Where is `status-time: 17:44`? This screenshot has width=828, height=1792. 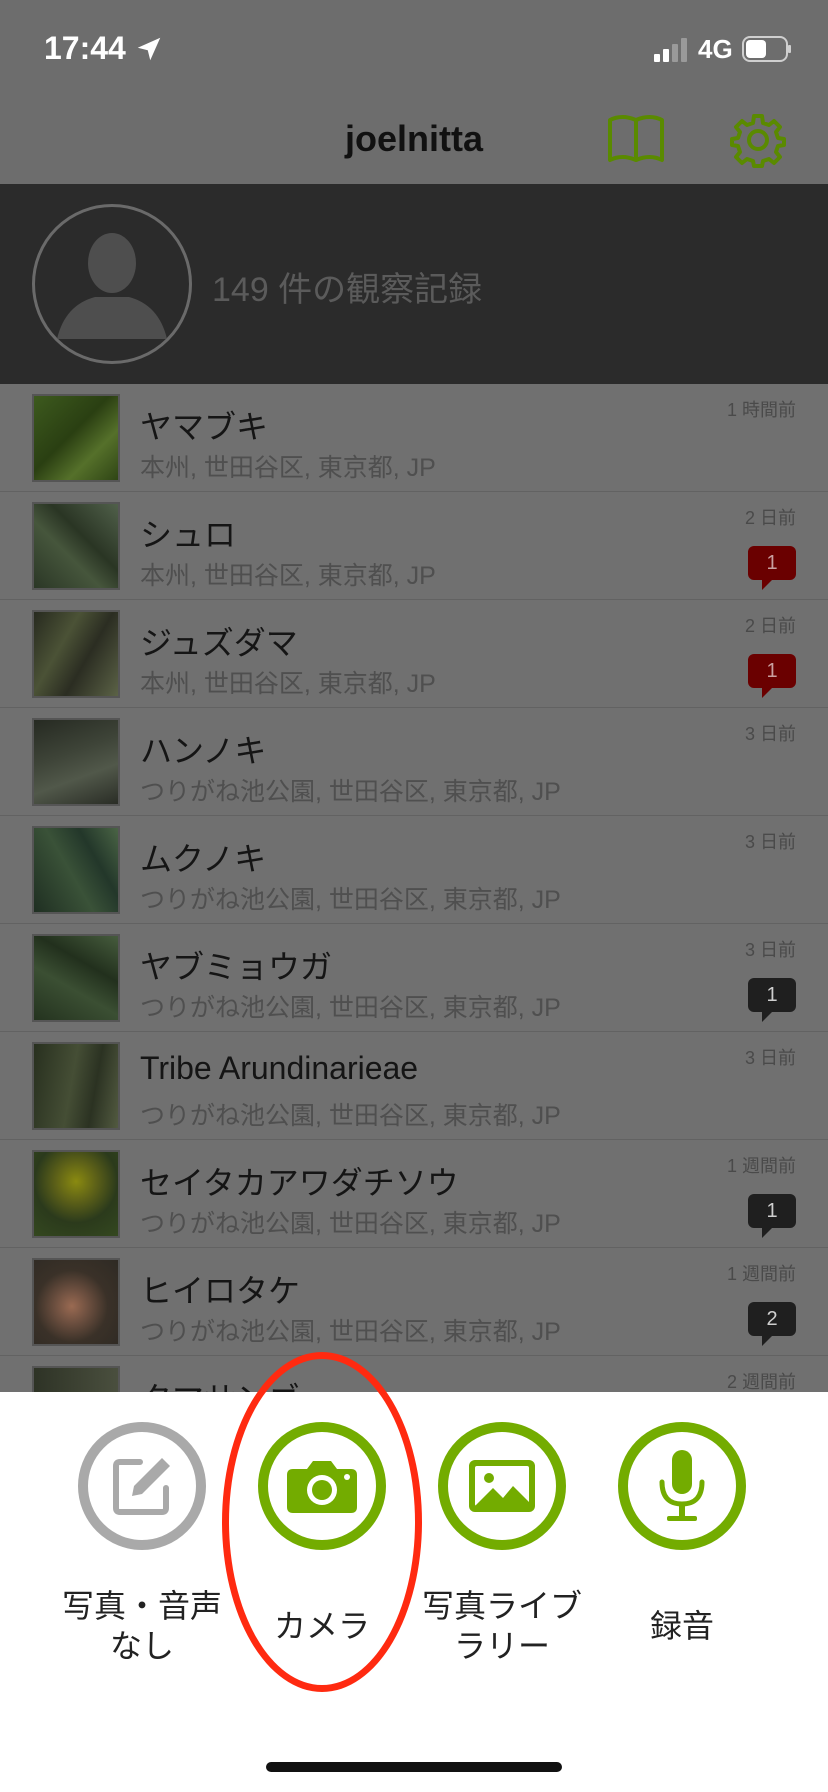 status-time: 17:44 is located at coordinates (85, 48).